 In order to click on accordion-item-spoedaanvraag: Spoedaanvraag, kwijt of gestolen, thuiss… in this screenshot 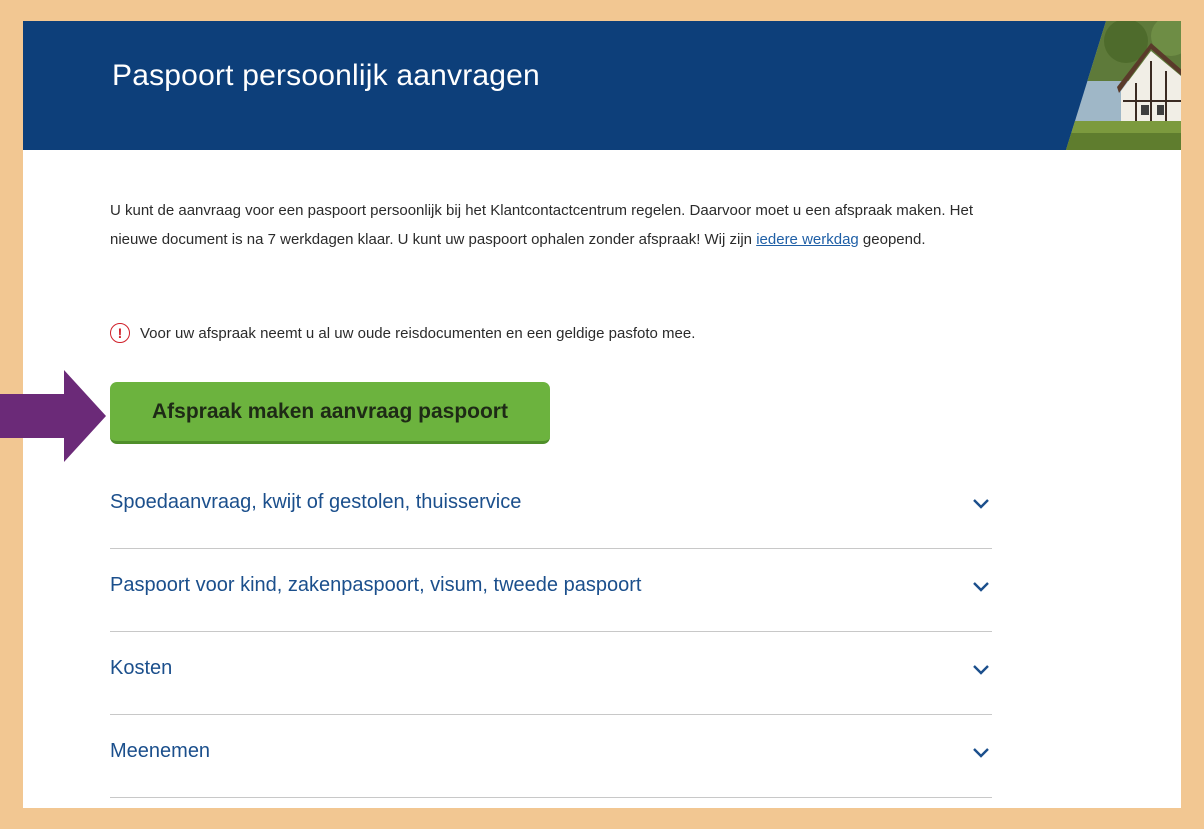, I will do `click(551, 507)`.